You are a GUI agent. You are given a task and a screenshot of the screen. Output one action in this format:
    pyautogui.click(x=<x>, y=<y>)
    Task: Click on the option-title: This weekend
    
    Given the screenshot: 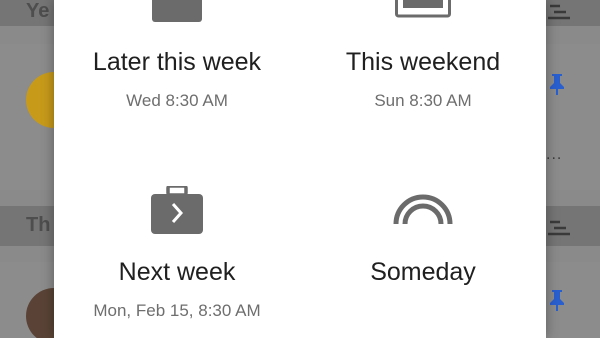 What is the action you would take?
    pyautogui.click(x=423, y=62)
    